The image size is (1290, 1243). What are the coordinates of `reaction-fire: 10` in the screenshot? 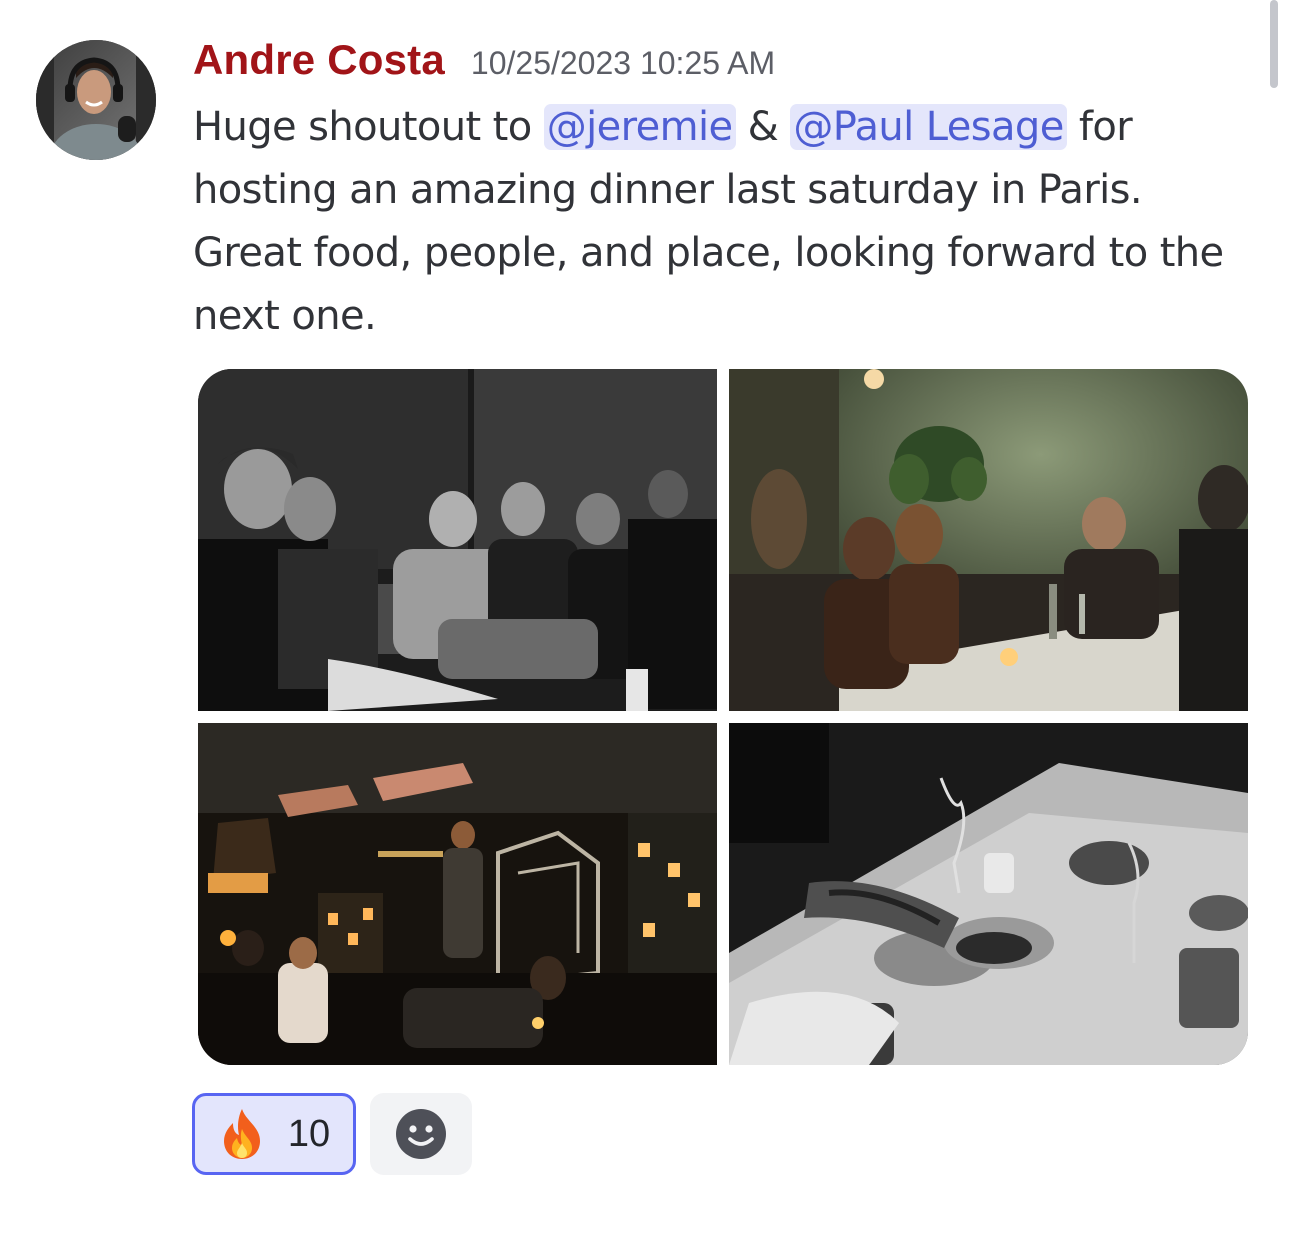 It's located at (274, 1134).